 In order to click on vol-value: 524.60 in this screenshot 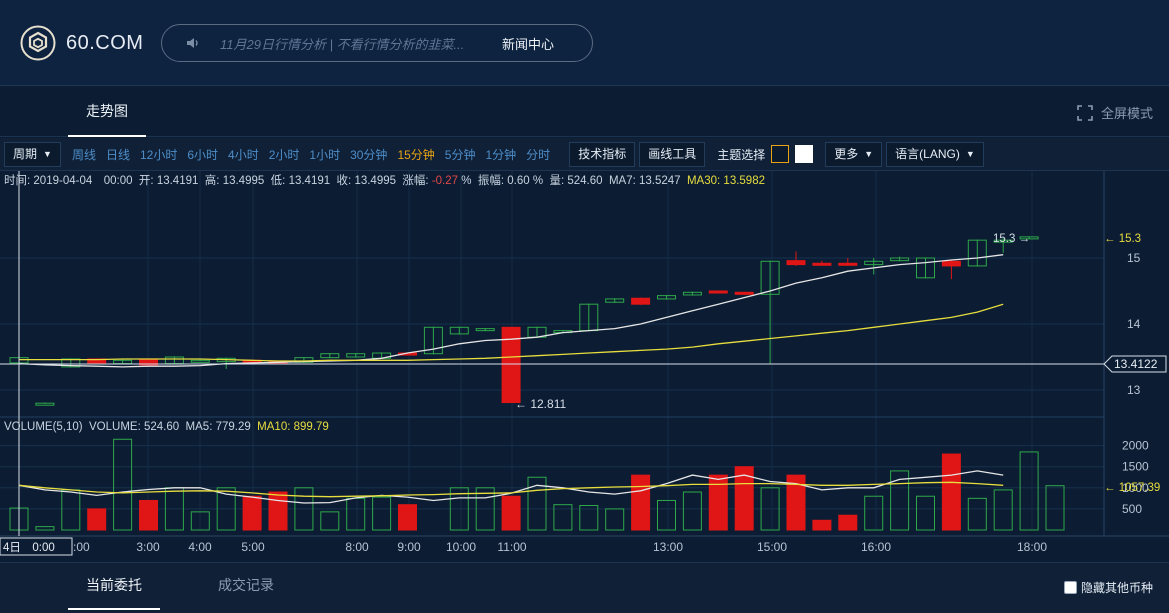, I will do `click(585, 181)`.